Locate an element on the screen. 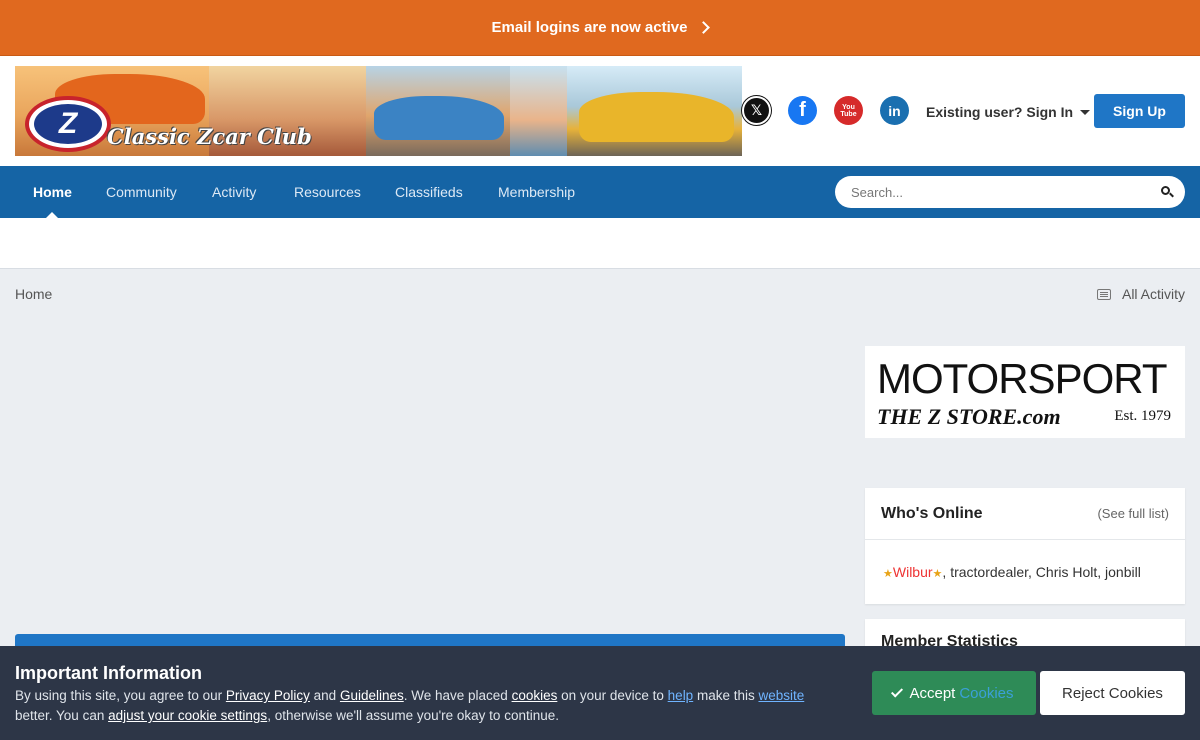  search-input is located at coordinates (996, 192).